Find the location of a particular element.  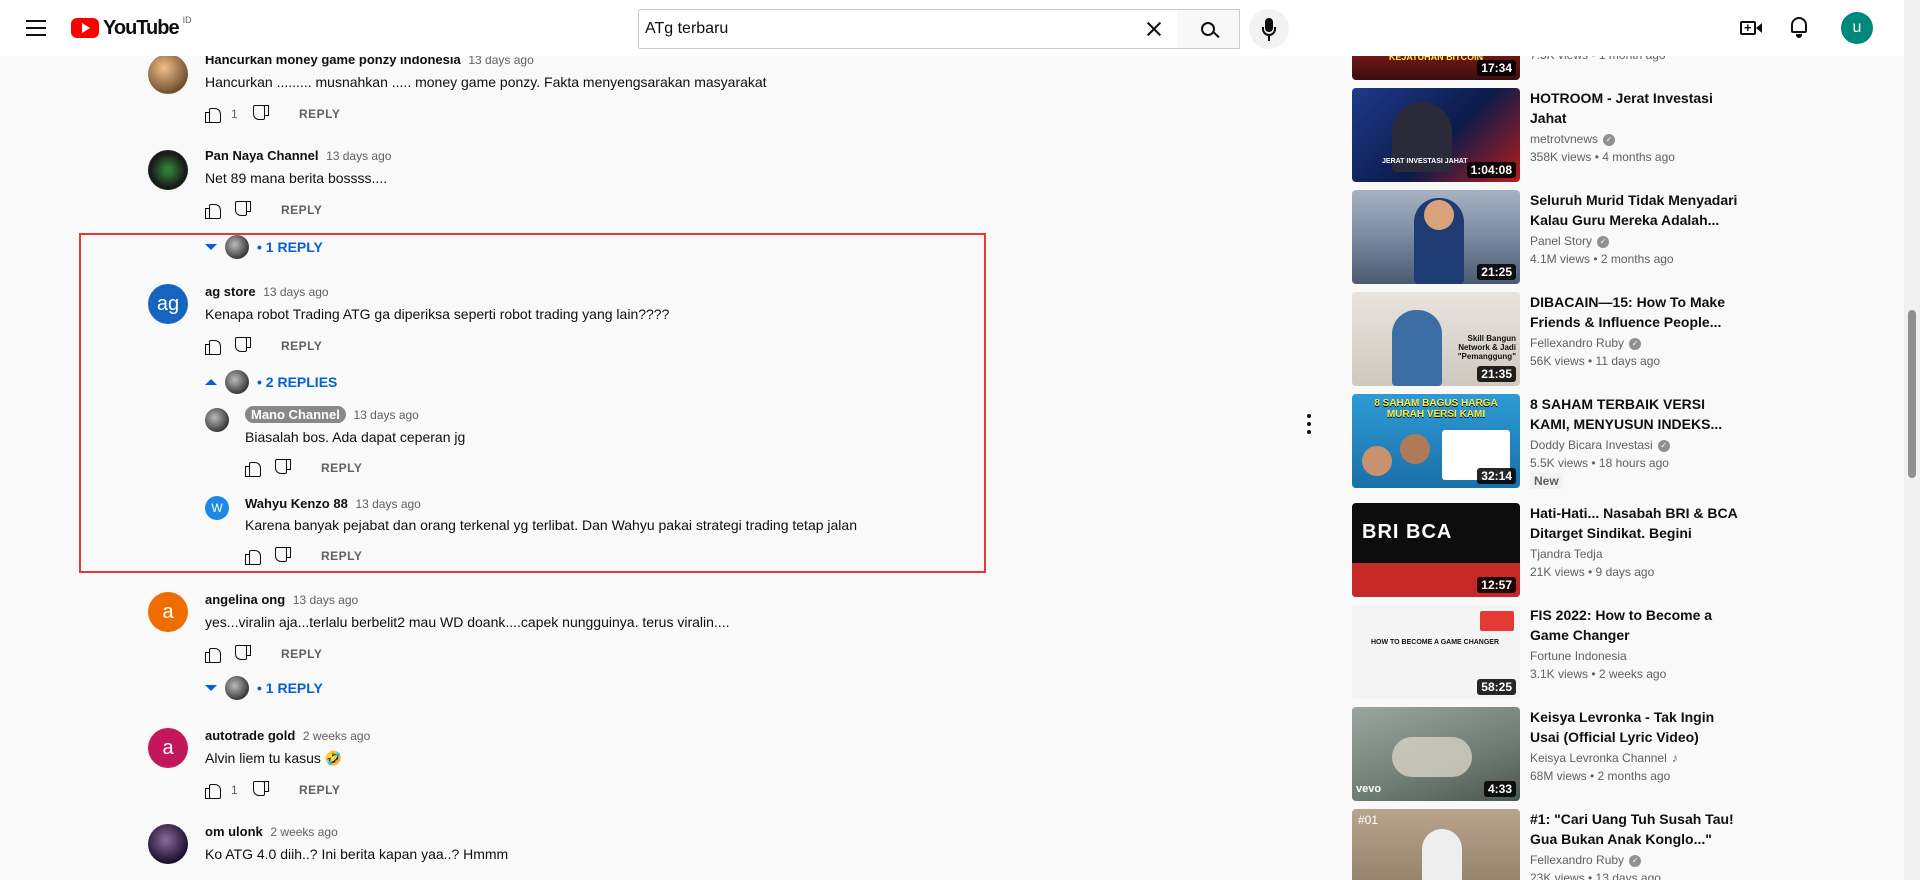

more-actions-icon is located at coordinates (1309, 424).